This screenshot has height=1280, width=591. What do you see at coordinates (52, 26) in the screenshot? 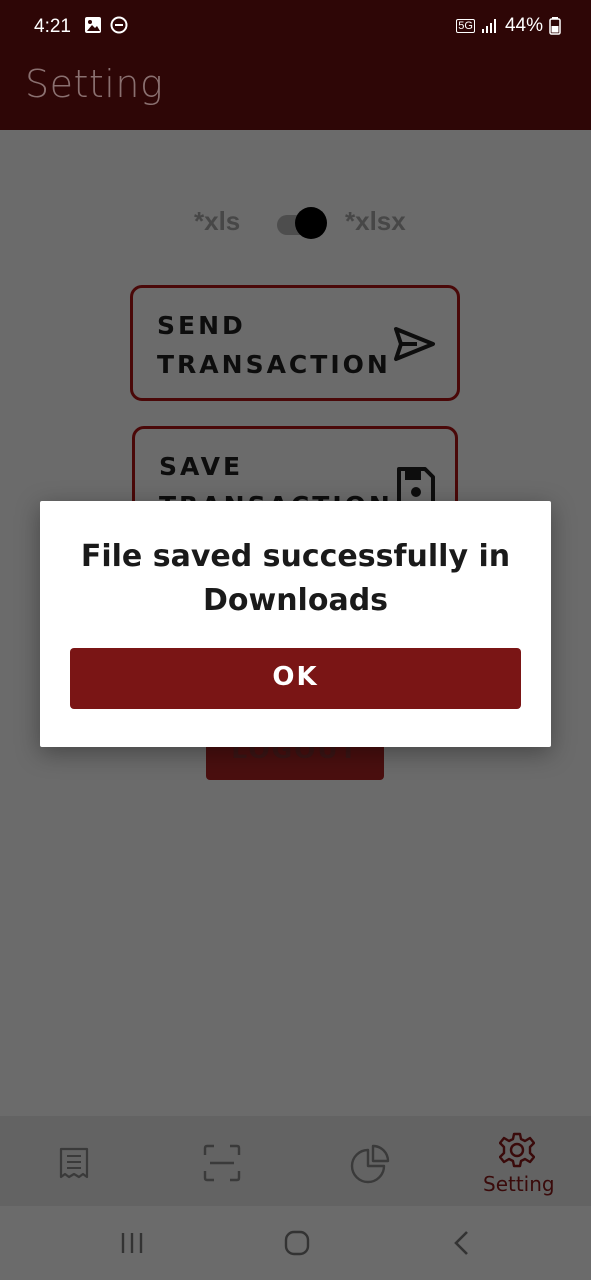
I see `status-time: 4:21` at bounding box center [52, 26].